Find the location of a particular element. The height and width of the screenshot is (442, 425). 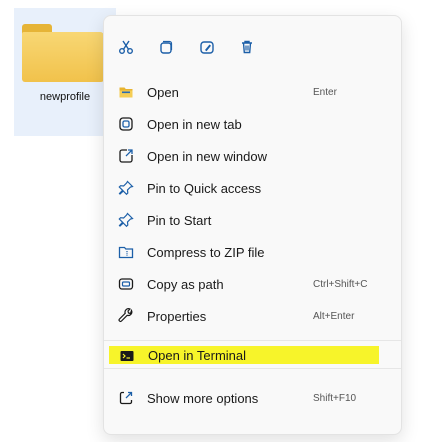

new-window-icon is located at coordinates (126, 156).